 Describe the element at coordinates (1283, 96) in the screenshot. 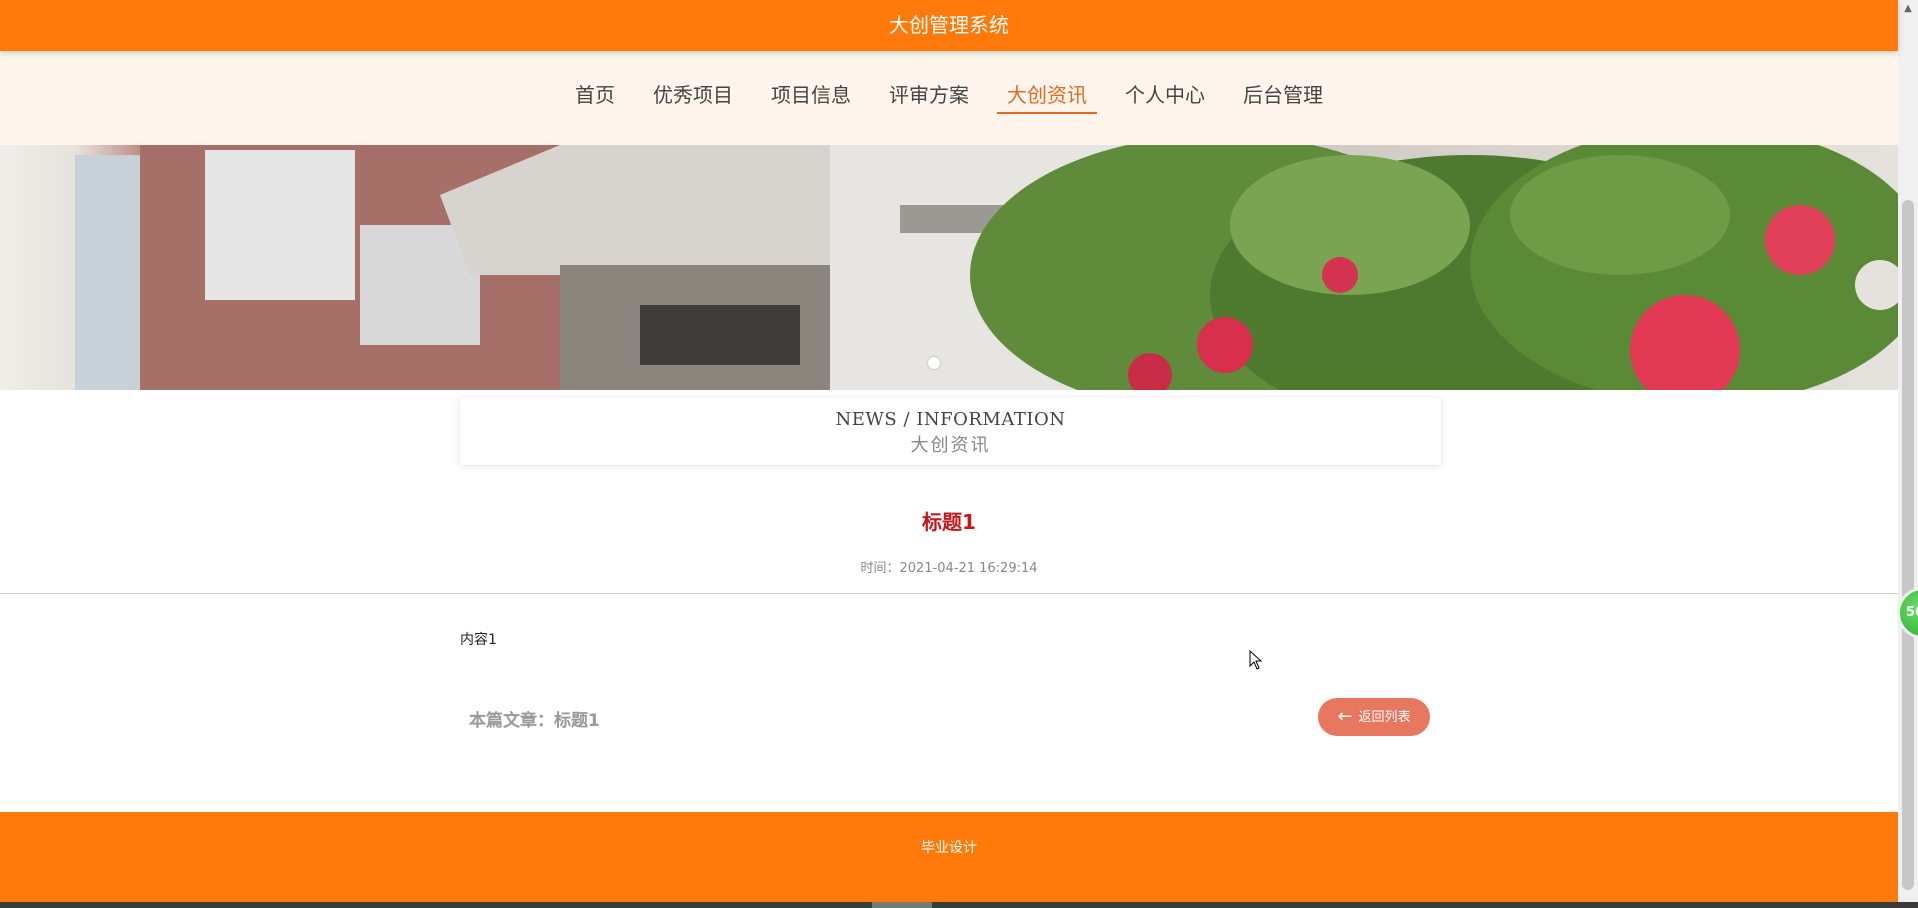

I see `nav-item-admin: 后台管理` at that location.